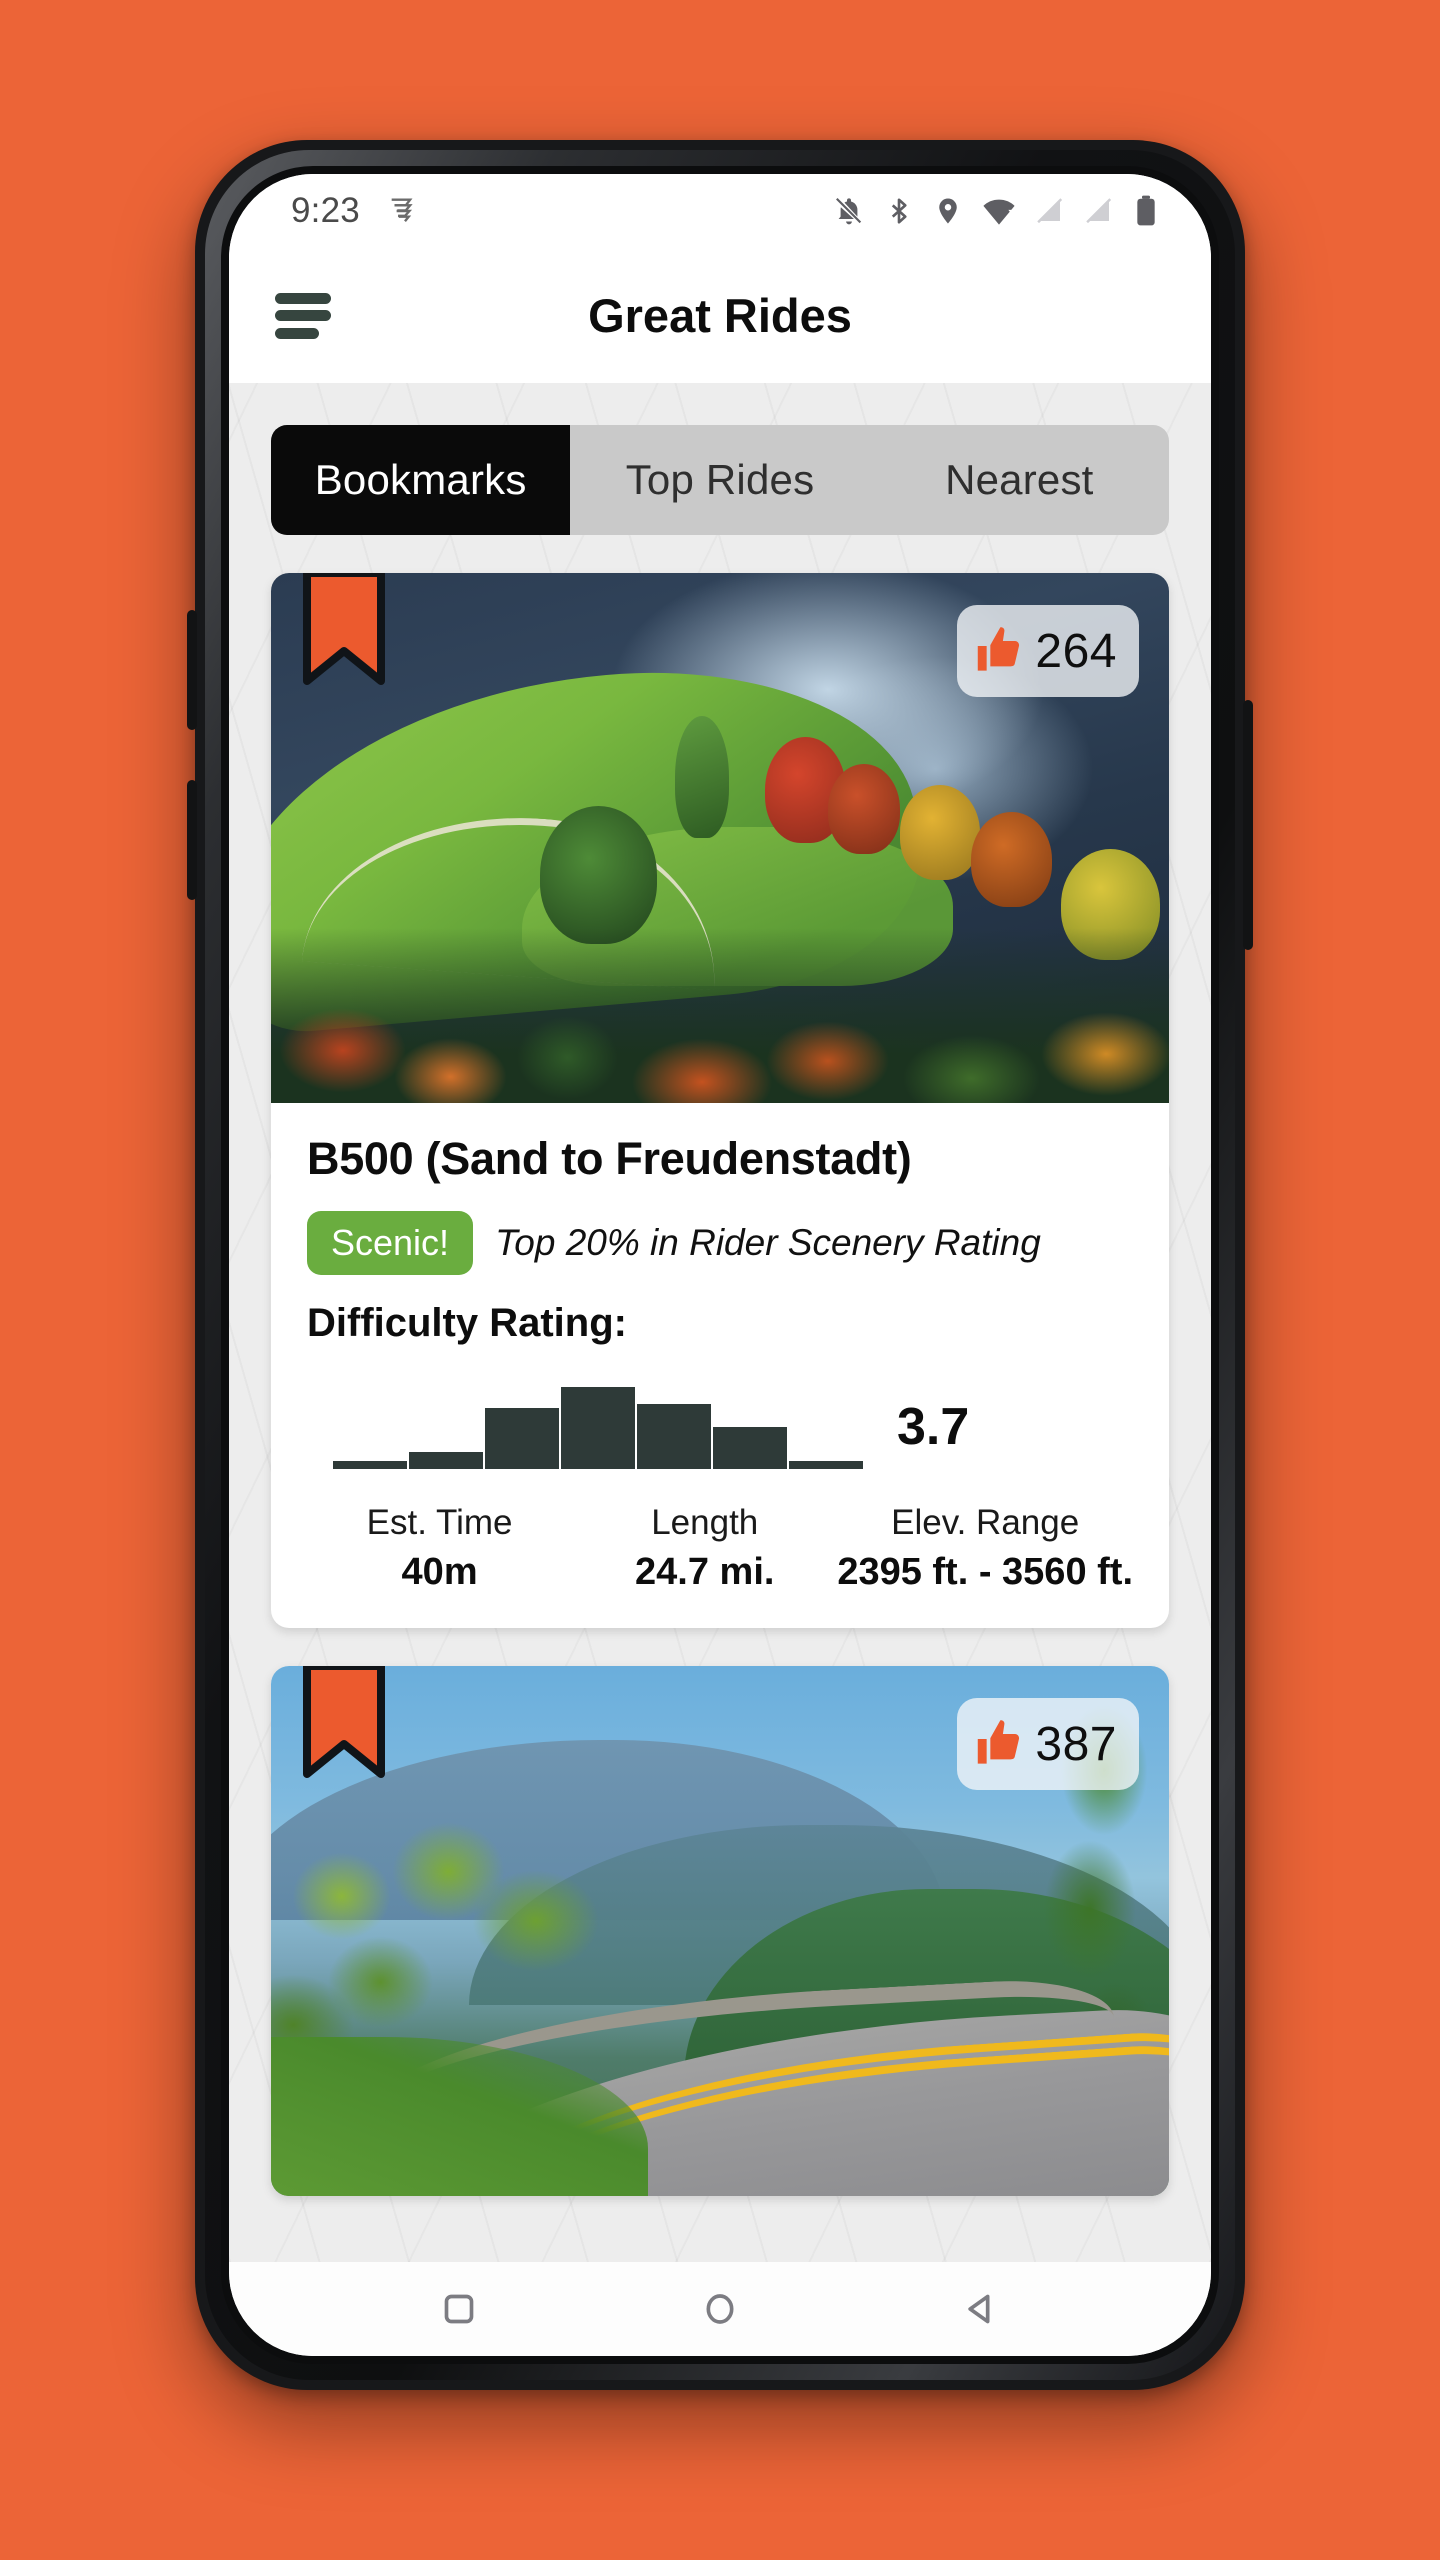 This screenshot has width=1440, height=2560. Describe the element at coordinates (421, 480) in the screenshot. I see `tab-bookmarks: Bookmarks` at that location.